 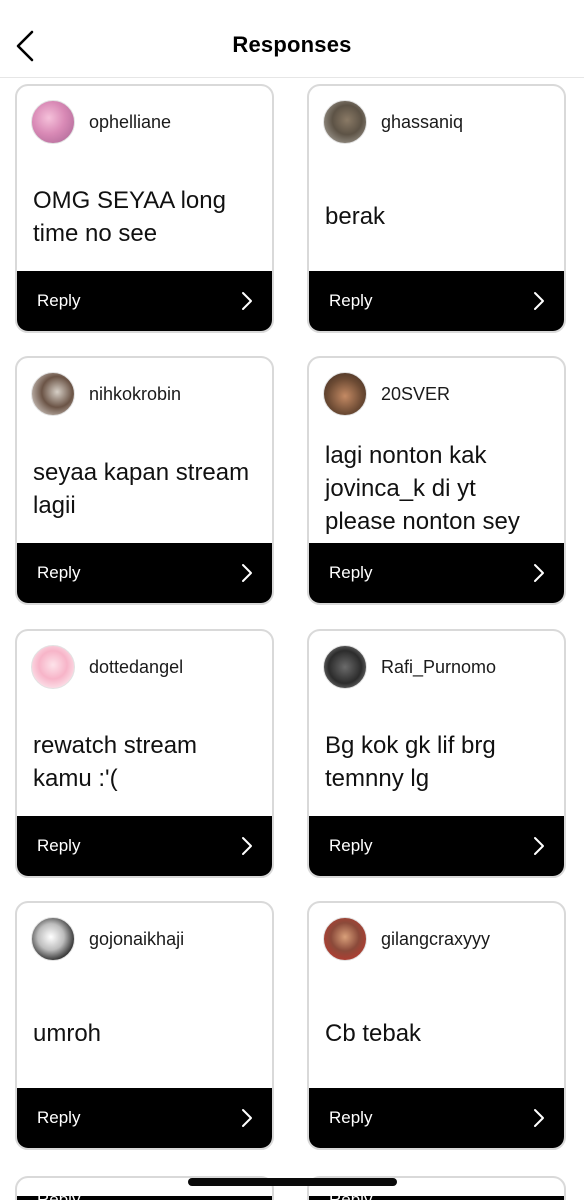 I want to click on username: nihkokrobin, so click(x=135, y=394).